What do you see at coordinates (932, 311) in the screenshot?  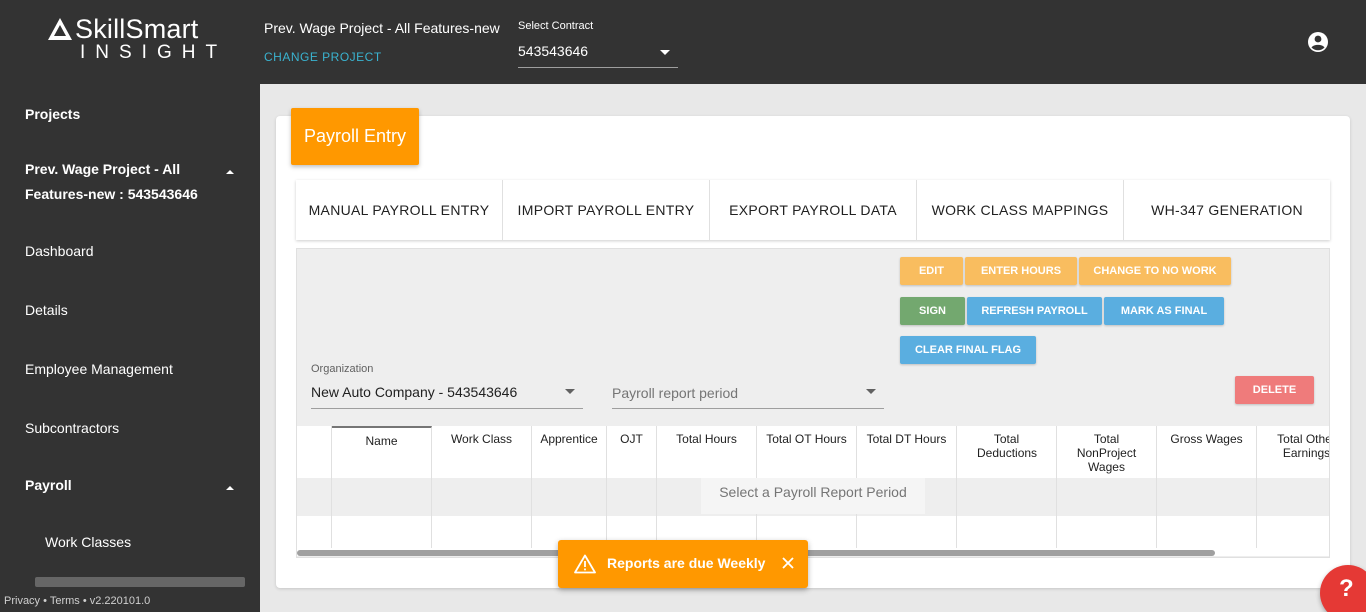 I see `sign-button: SIGN` at bounding box center [932, 311].